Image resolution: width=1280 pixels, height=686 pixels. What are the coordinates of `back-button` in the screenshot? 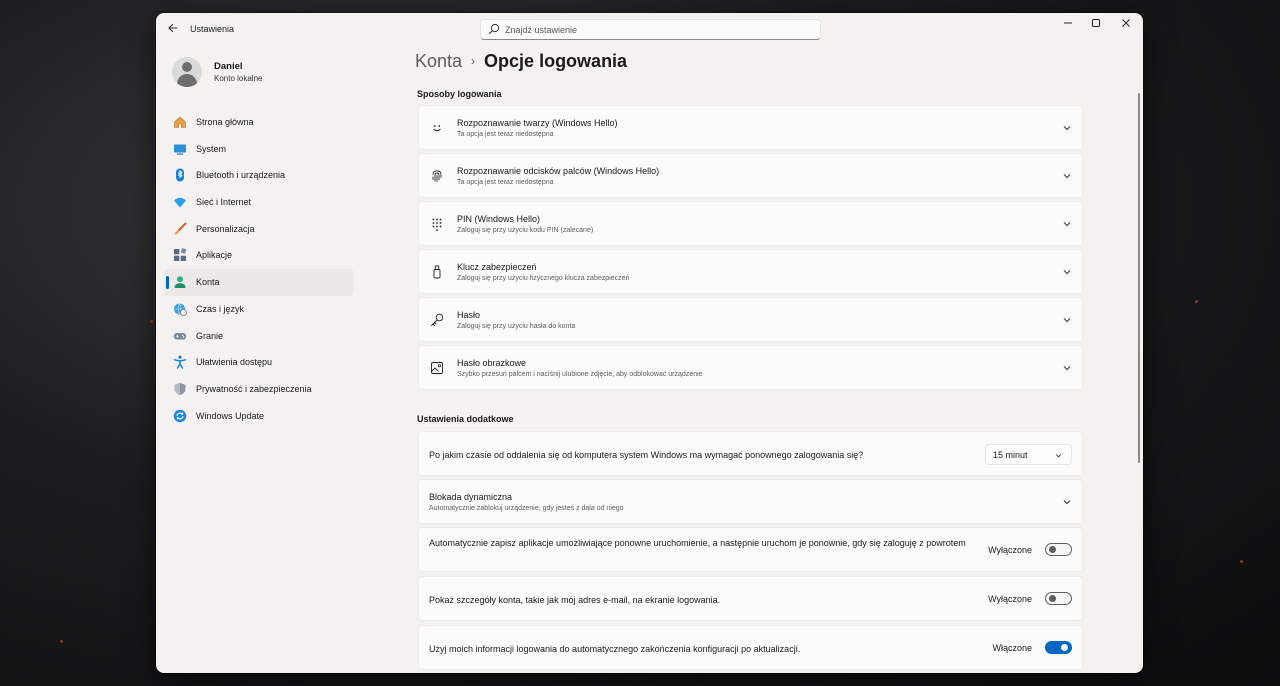 It's located at (173, 30).